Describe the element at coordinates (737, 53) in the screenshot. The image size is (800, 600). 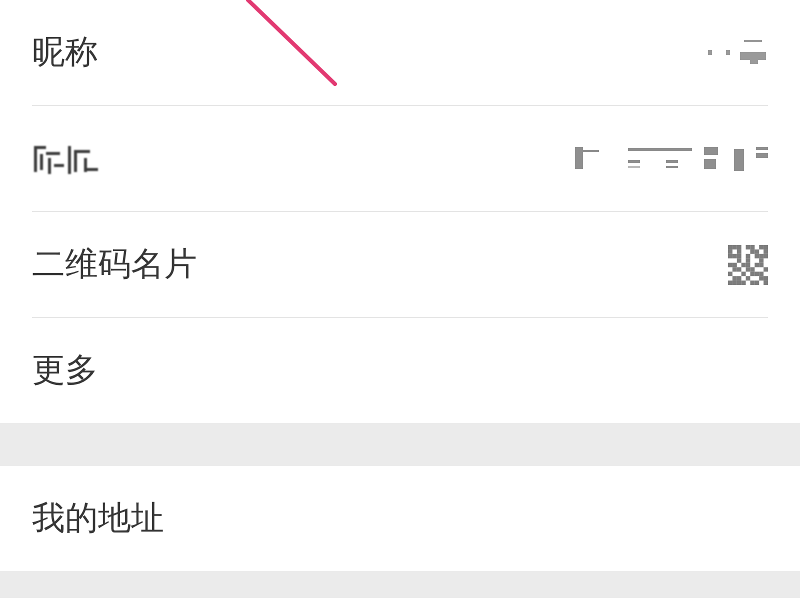
I see `blurred-text-drawing` at that location.